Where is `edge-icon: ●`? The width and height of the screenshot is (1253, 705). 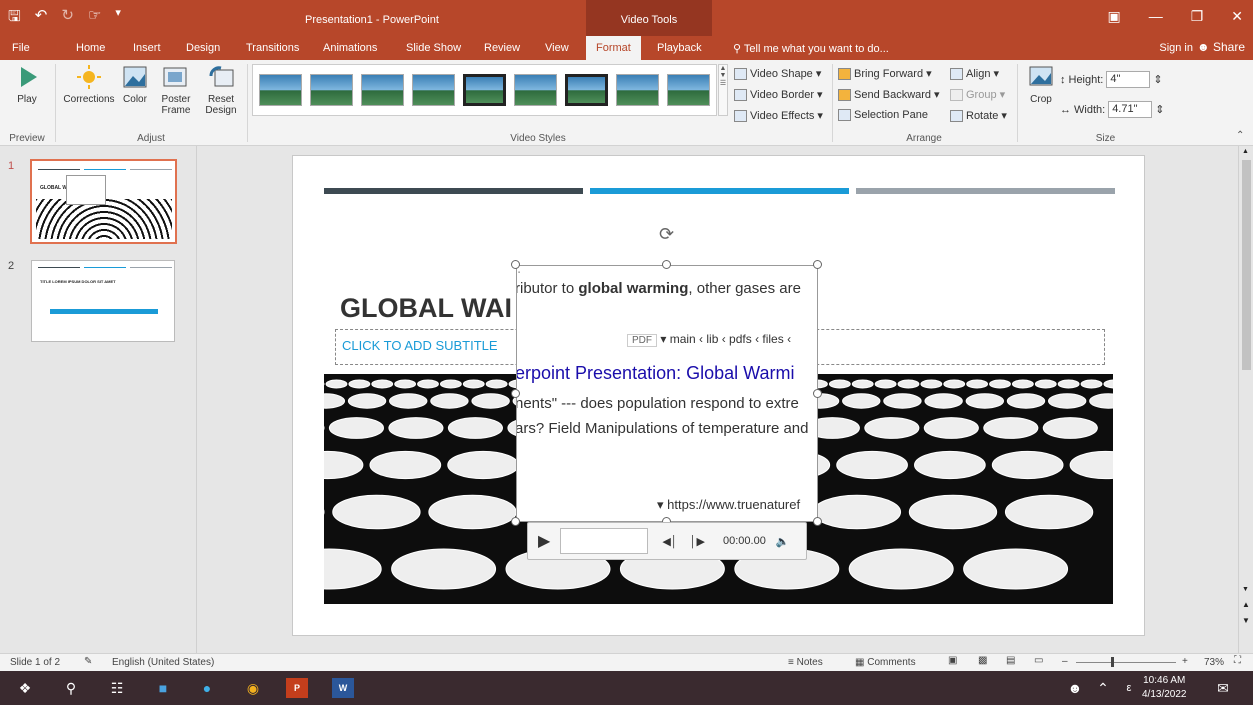 edge-icon: ● is located at coordinates (207, 688).